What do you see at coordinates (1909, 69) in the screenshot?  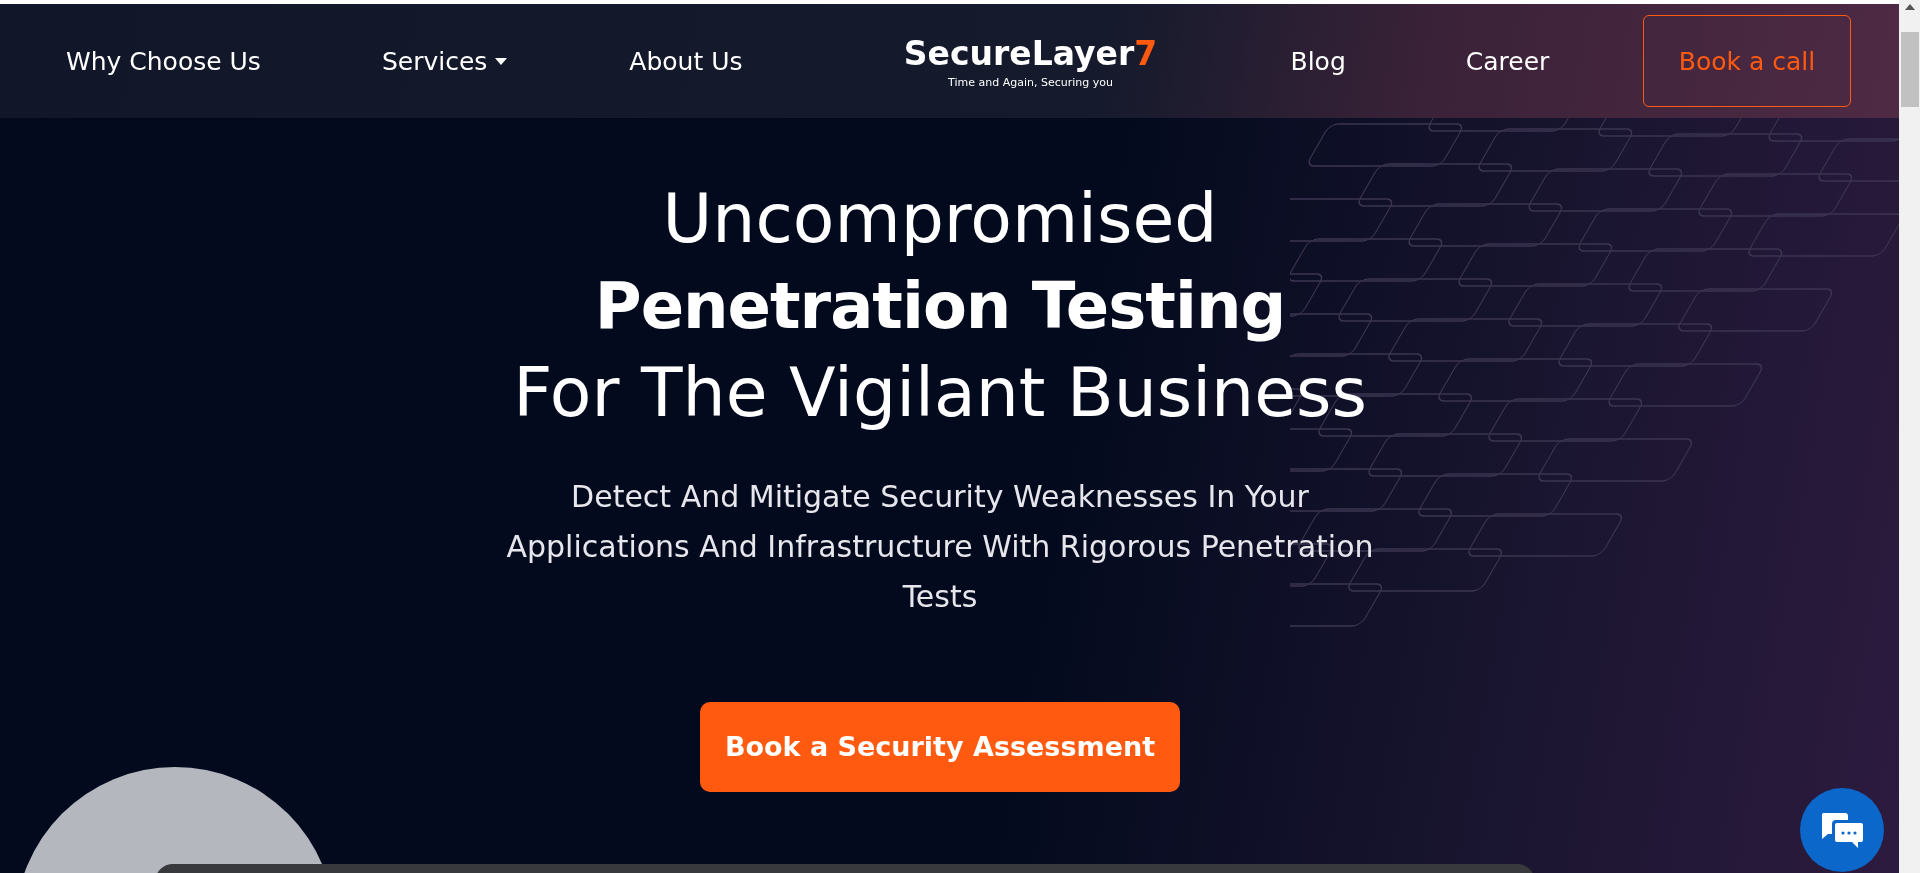 I see `scrollbar-thumb` at bounding box center [1909, 69].